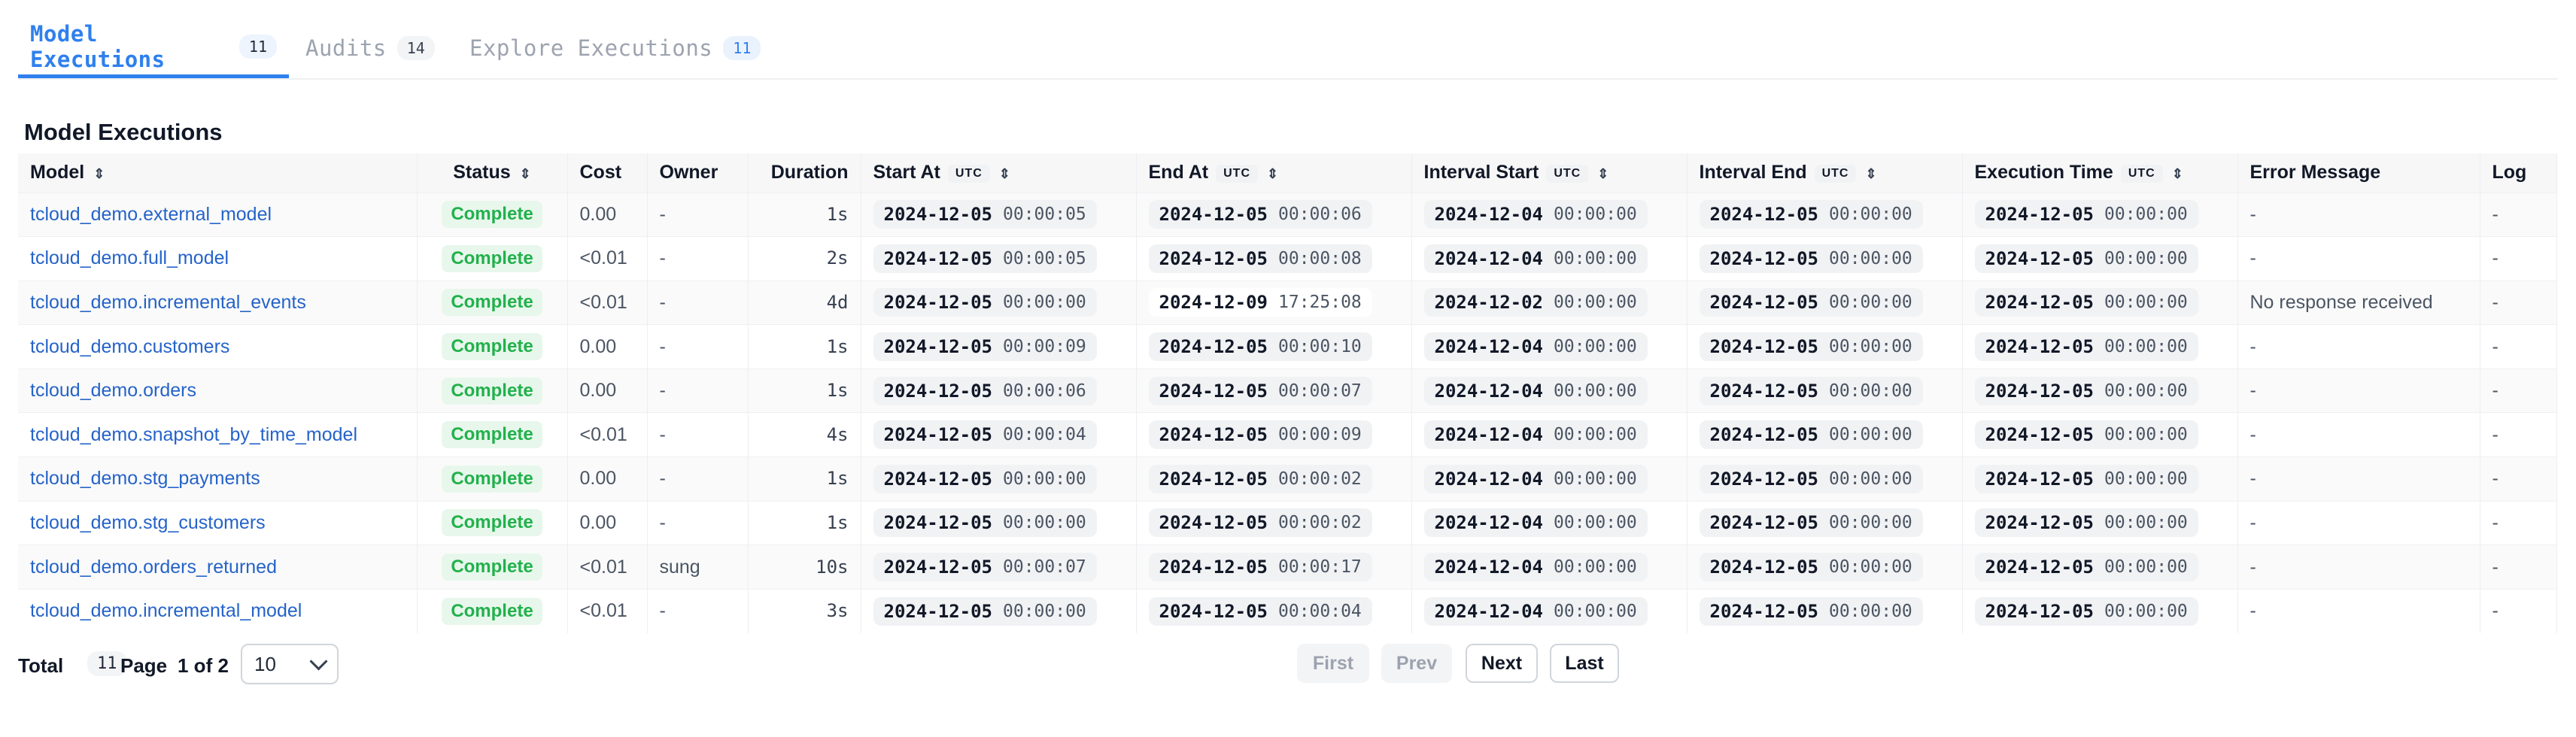 The height and width of the screenshot is (737, 2576). What do you see at coordinates (1320, 611) in the screenshot?
I see `time-value: 00:00:04` at bounding box center [1320, 611].